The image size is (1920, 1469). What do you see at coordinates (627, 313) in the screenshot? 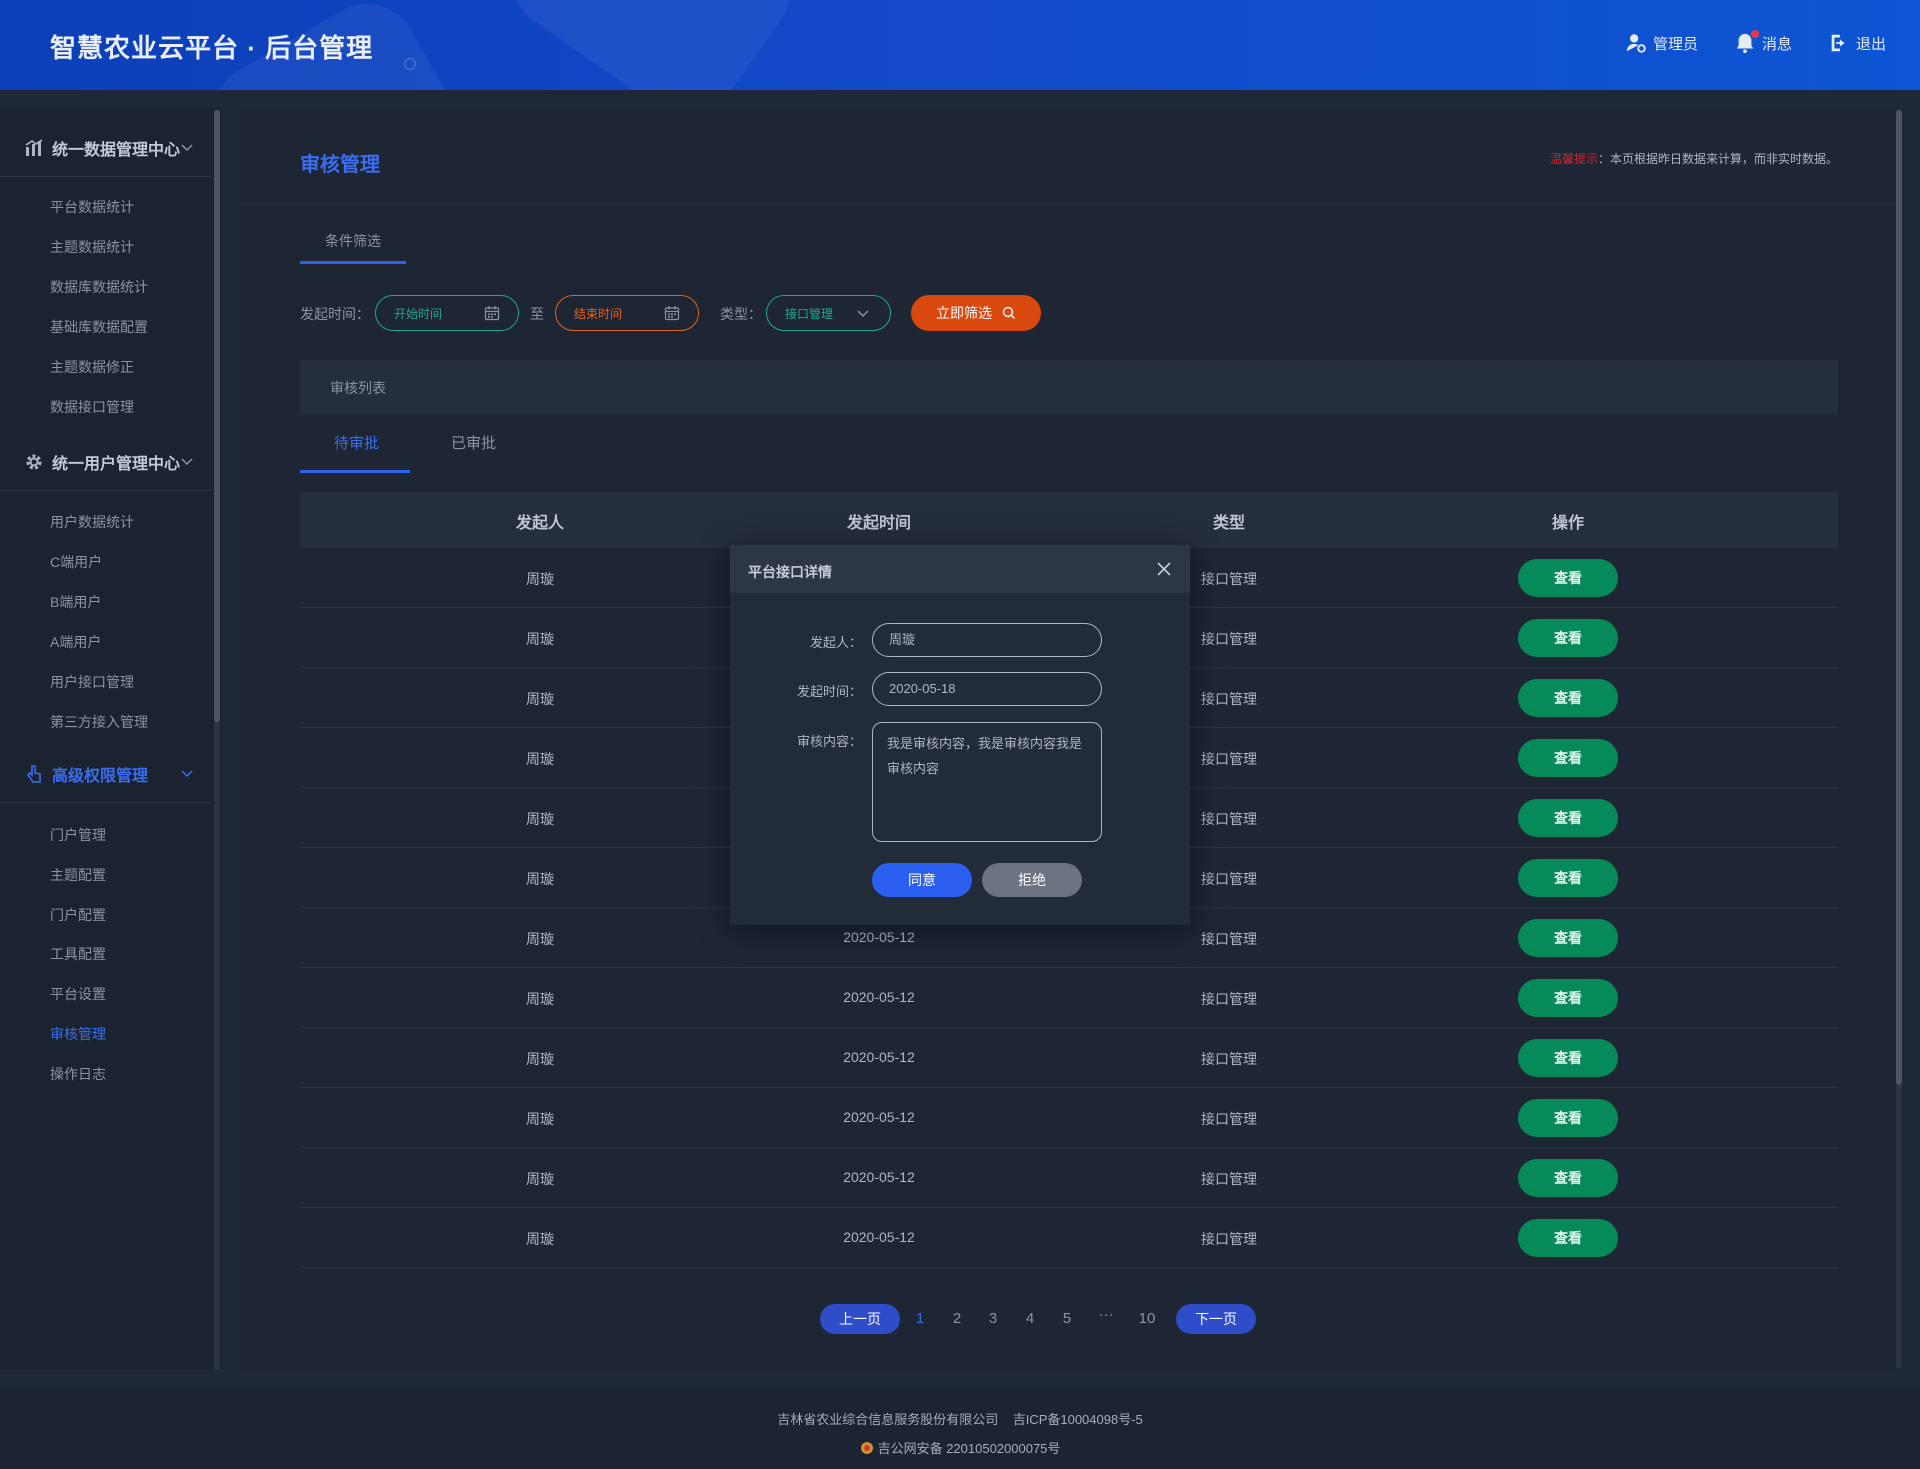
I see `end-date-input: 结束时间` at bounding box center [627, 313].